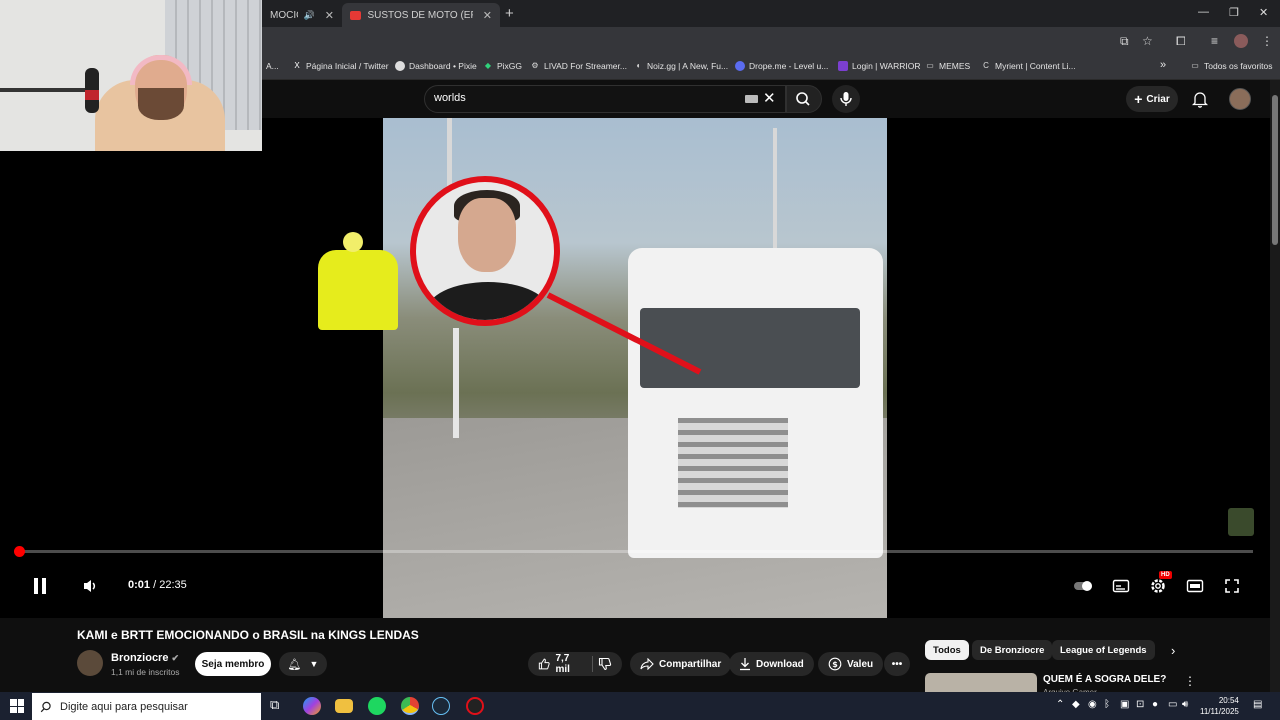 This screenshot has height=720, width=1280. Describe the element at coordinates (312, 706) in the screenshot. I see `copilot-icon` at that location.